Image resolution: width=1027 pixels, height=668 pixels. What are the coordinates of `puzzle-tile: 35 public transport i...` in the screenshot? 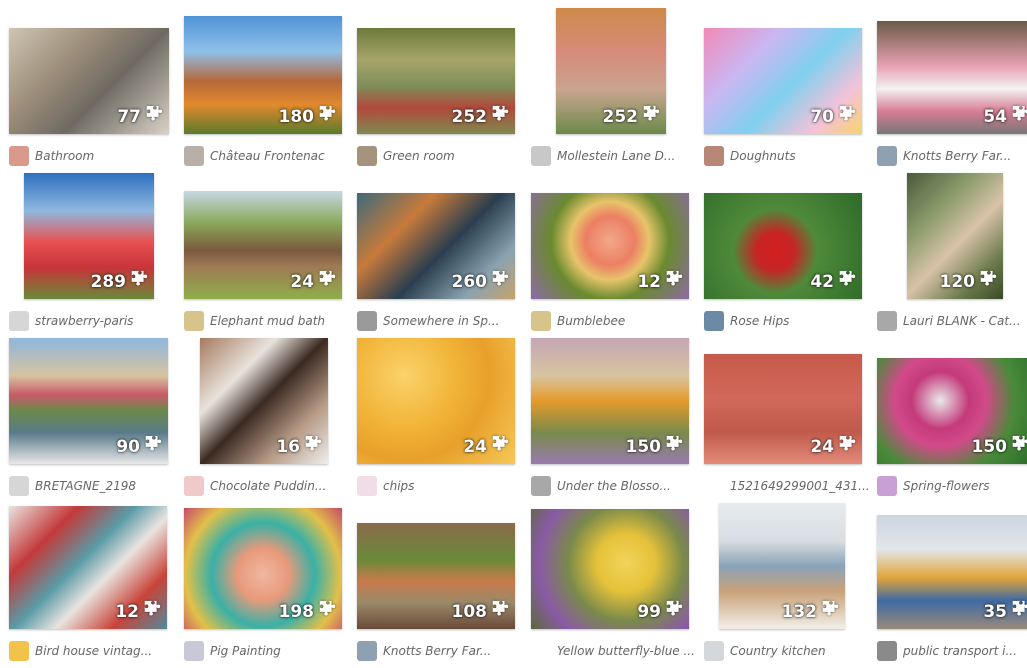 It's located at (952, 585).